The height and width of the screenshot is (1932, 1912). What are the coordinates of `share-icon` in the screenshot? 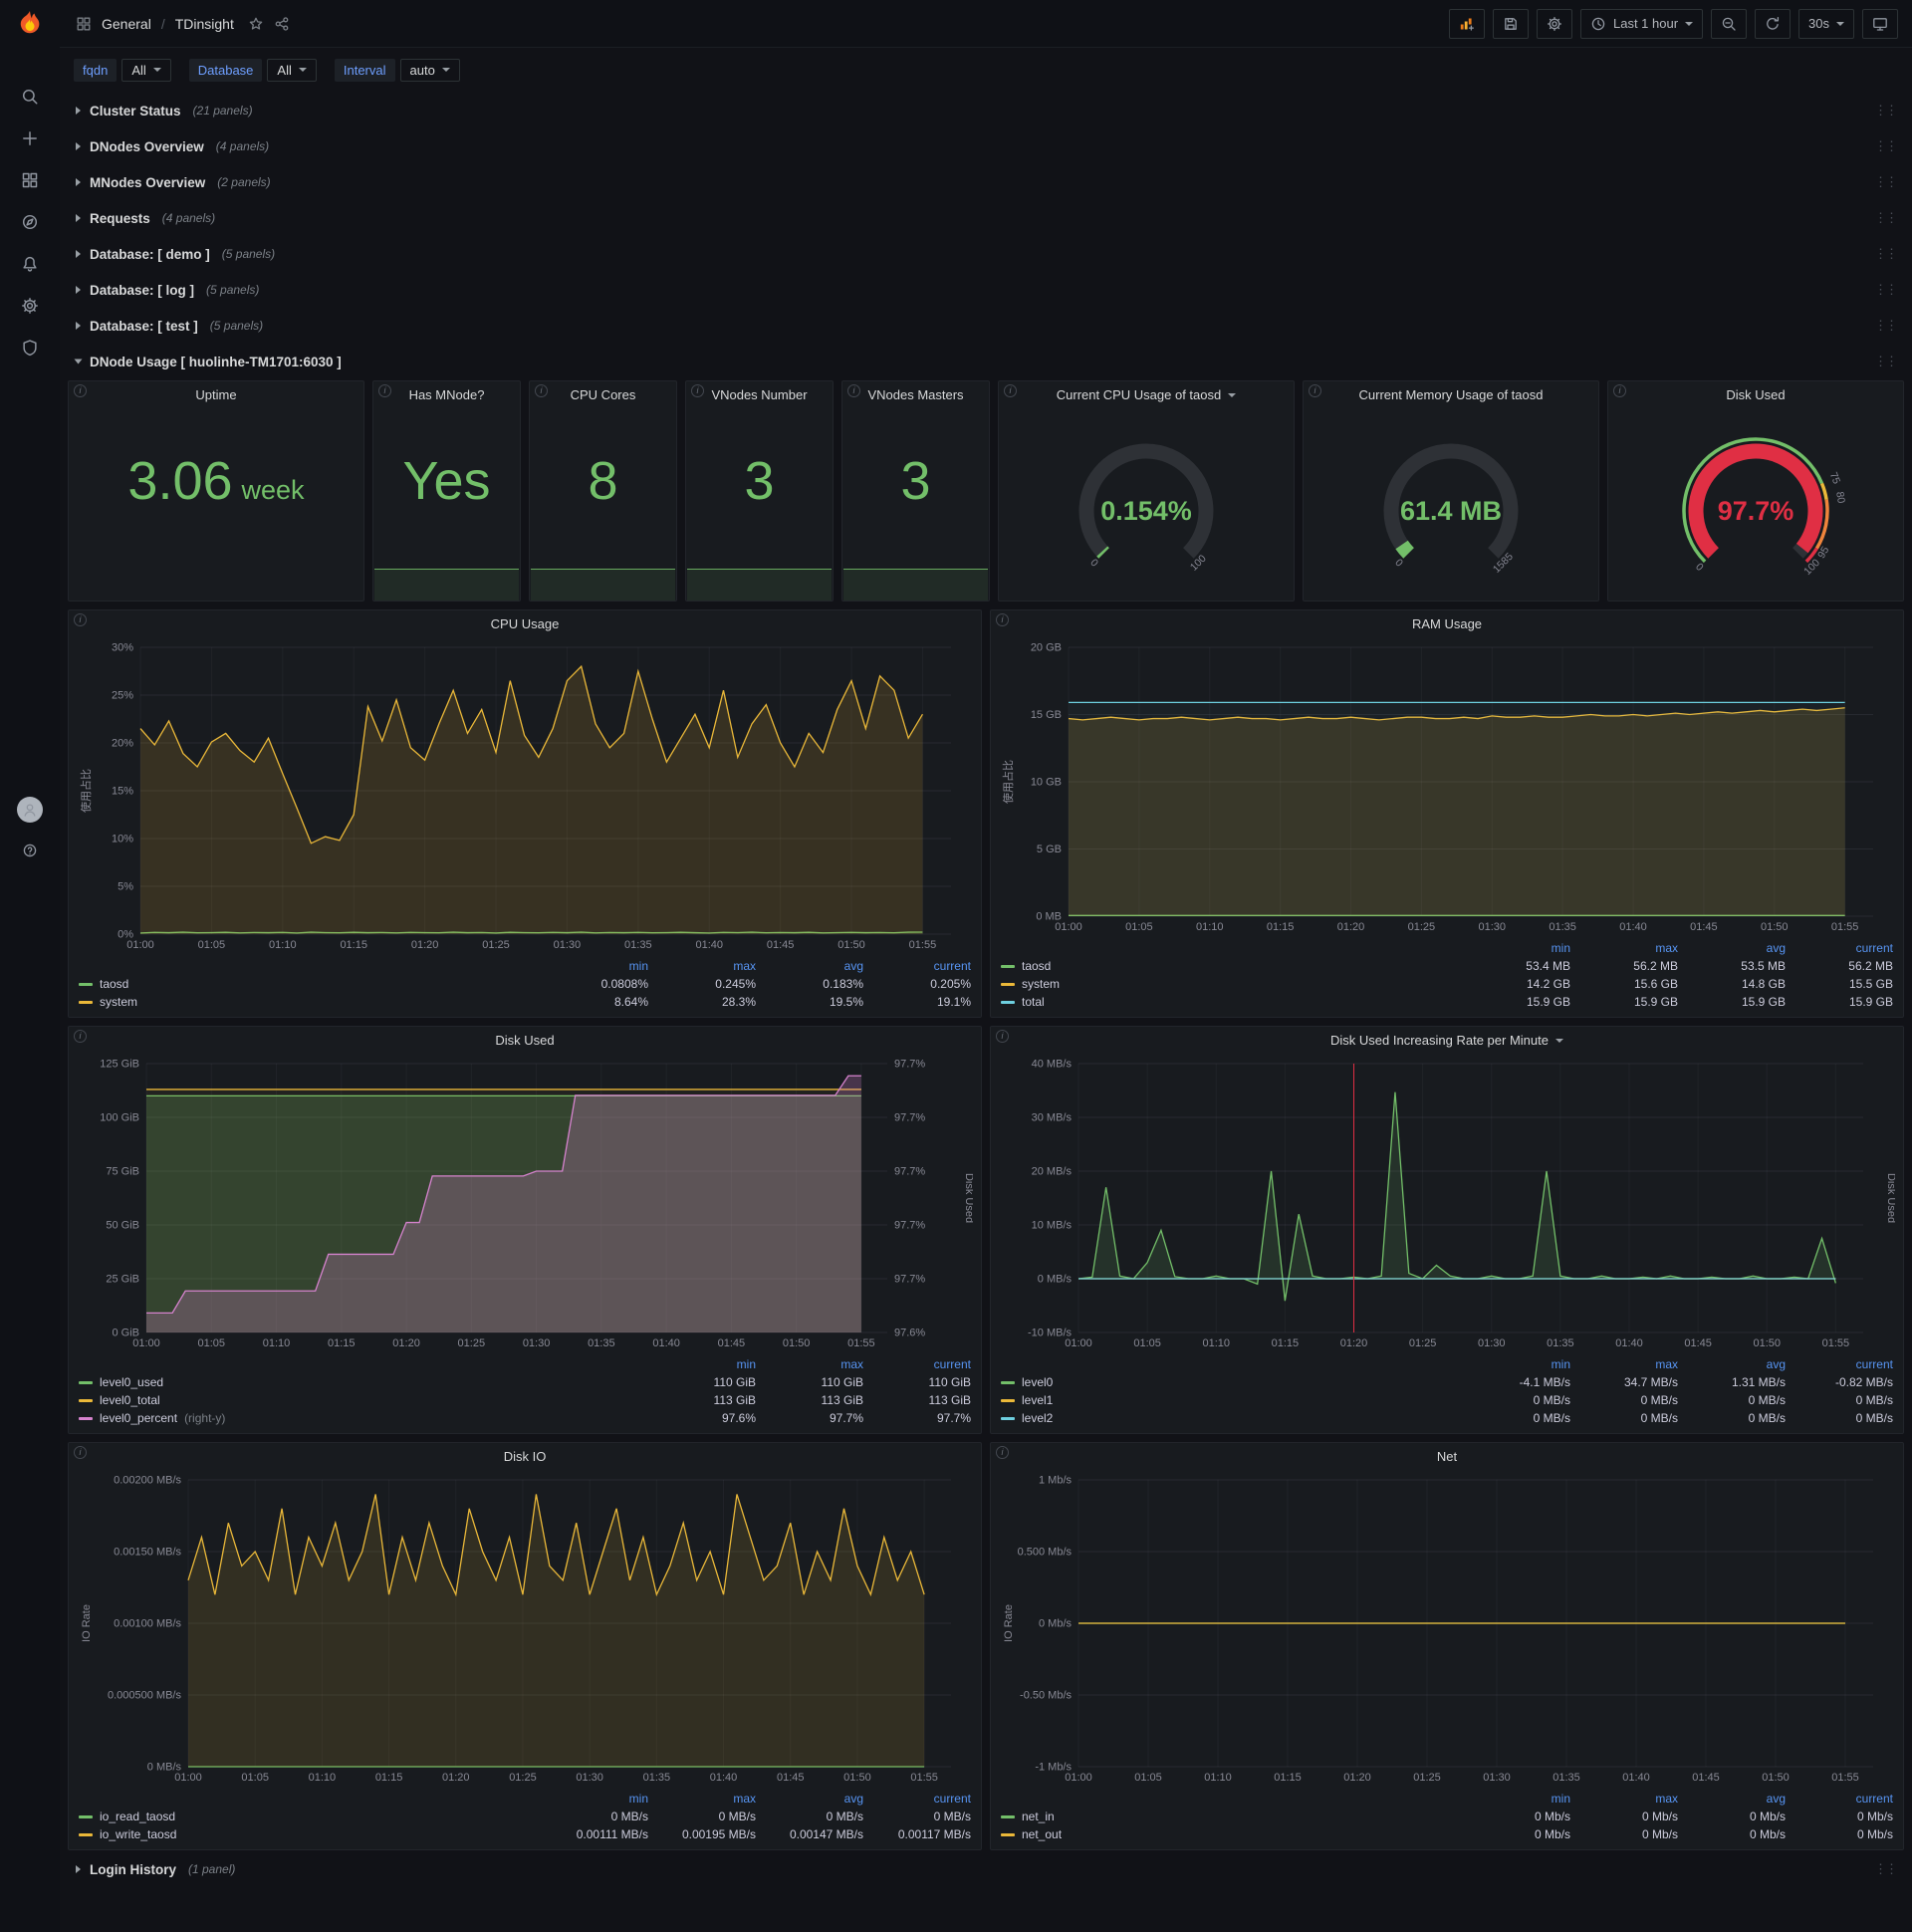 It's located at (282, 24).